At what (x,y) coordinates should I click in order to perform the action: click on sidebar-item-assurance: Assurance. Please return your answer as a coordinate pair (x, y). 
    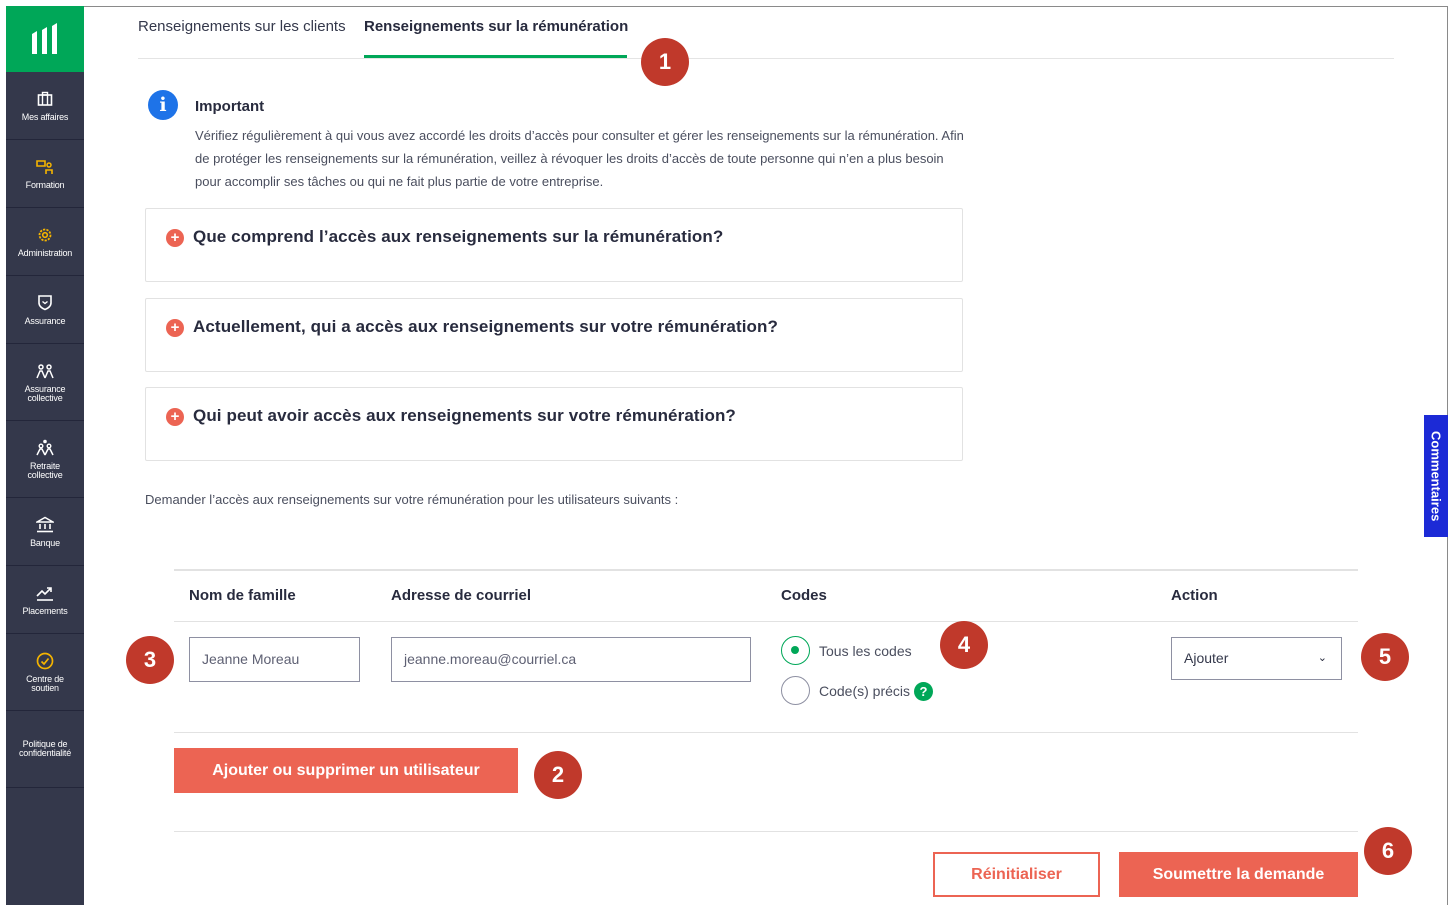
    Looking at the image, I should click on (45, 310).